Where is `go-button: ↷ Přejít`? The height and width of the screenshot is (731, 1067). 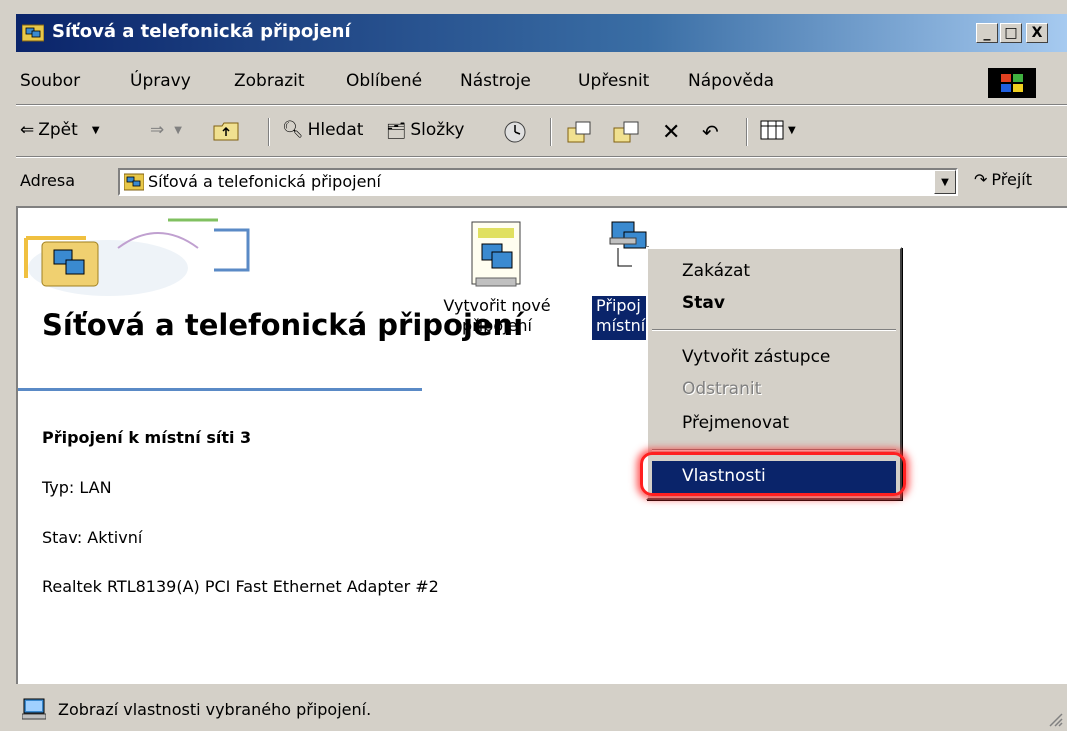
go-button: ↷ Přejít is located at coordinates (1003, 179).